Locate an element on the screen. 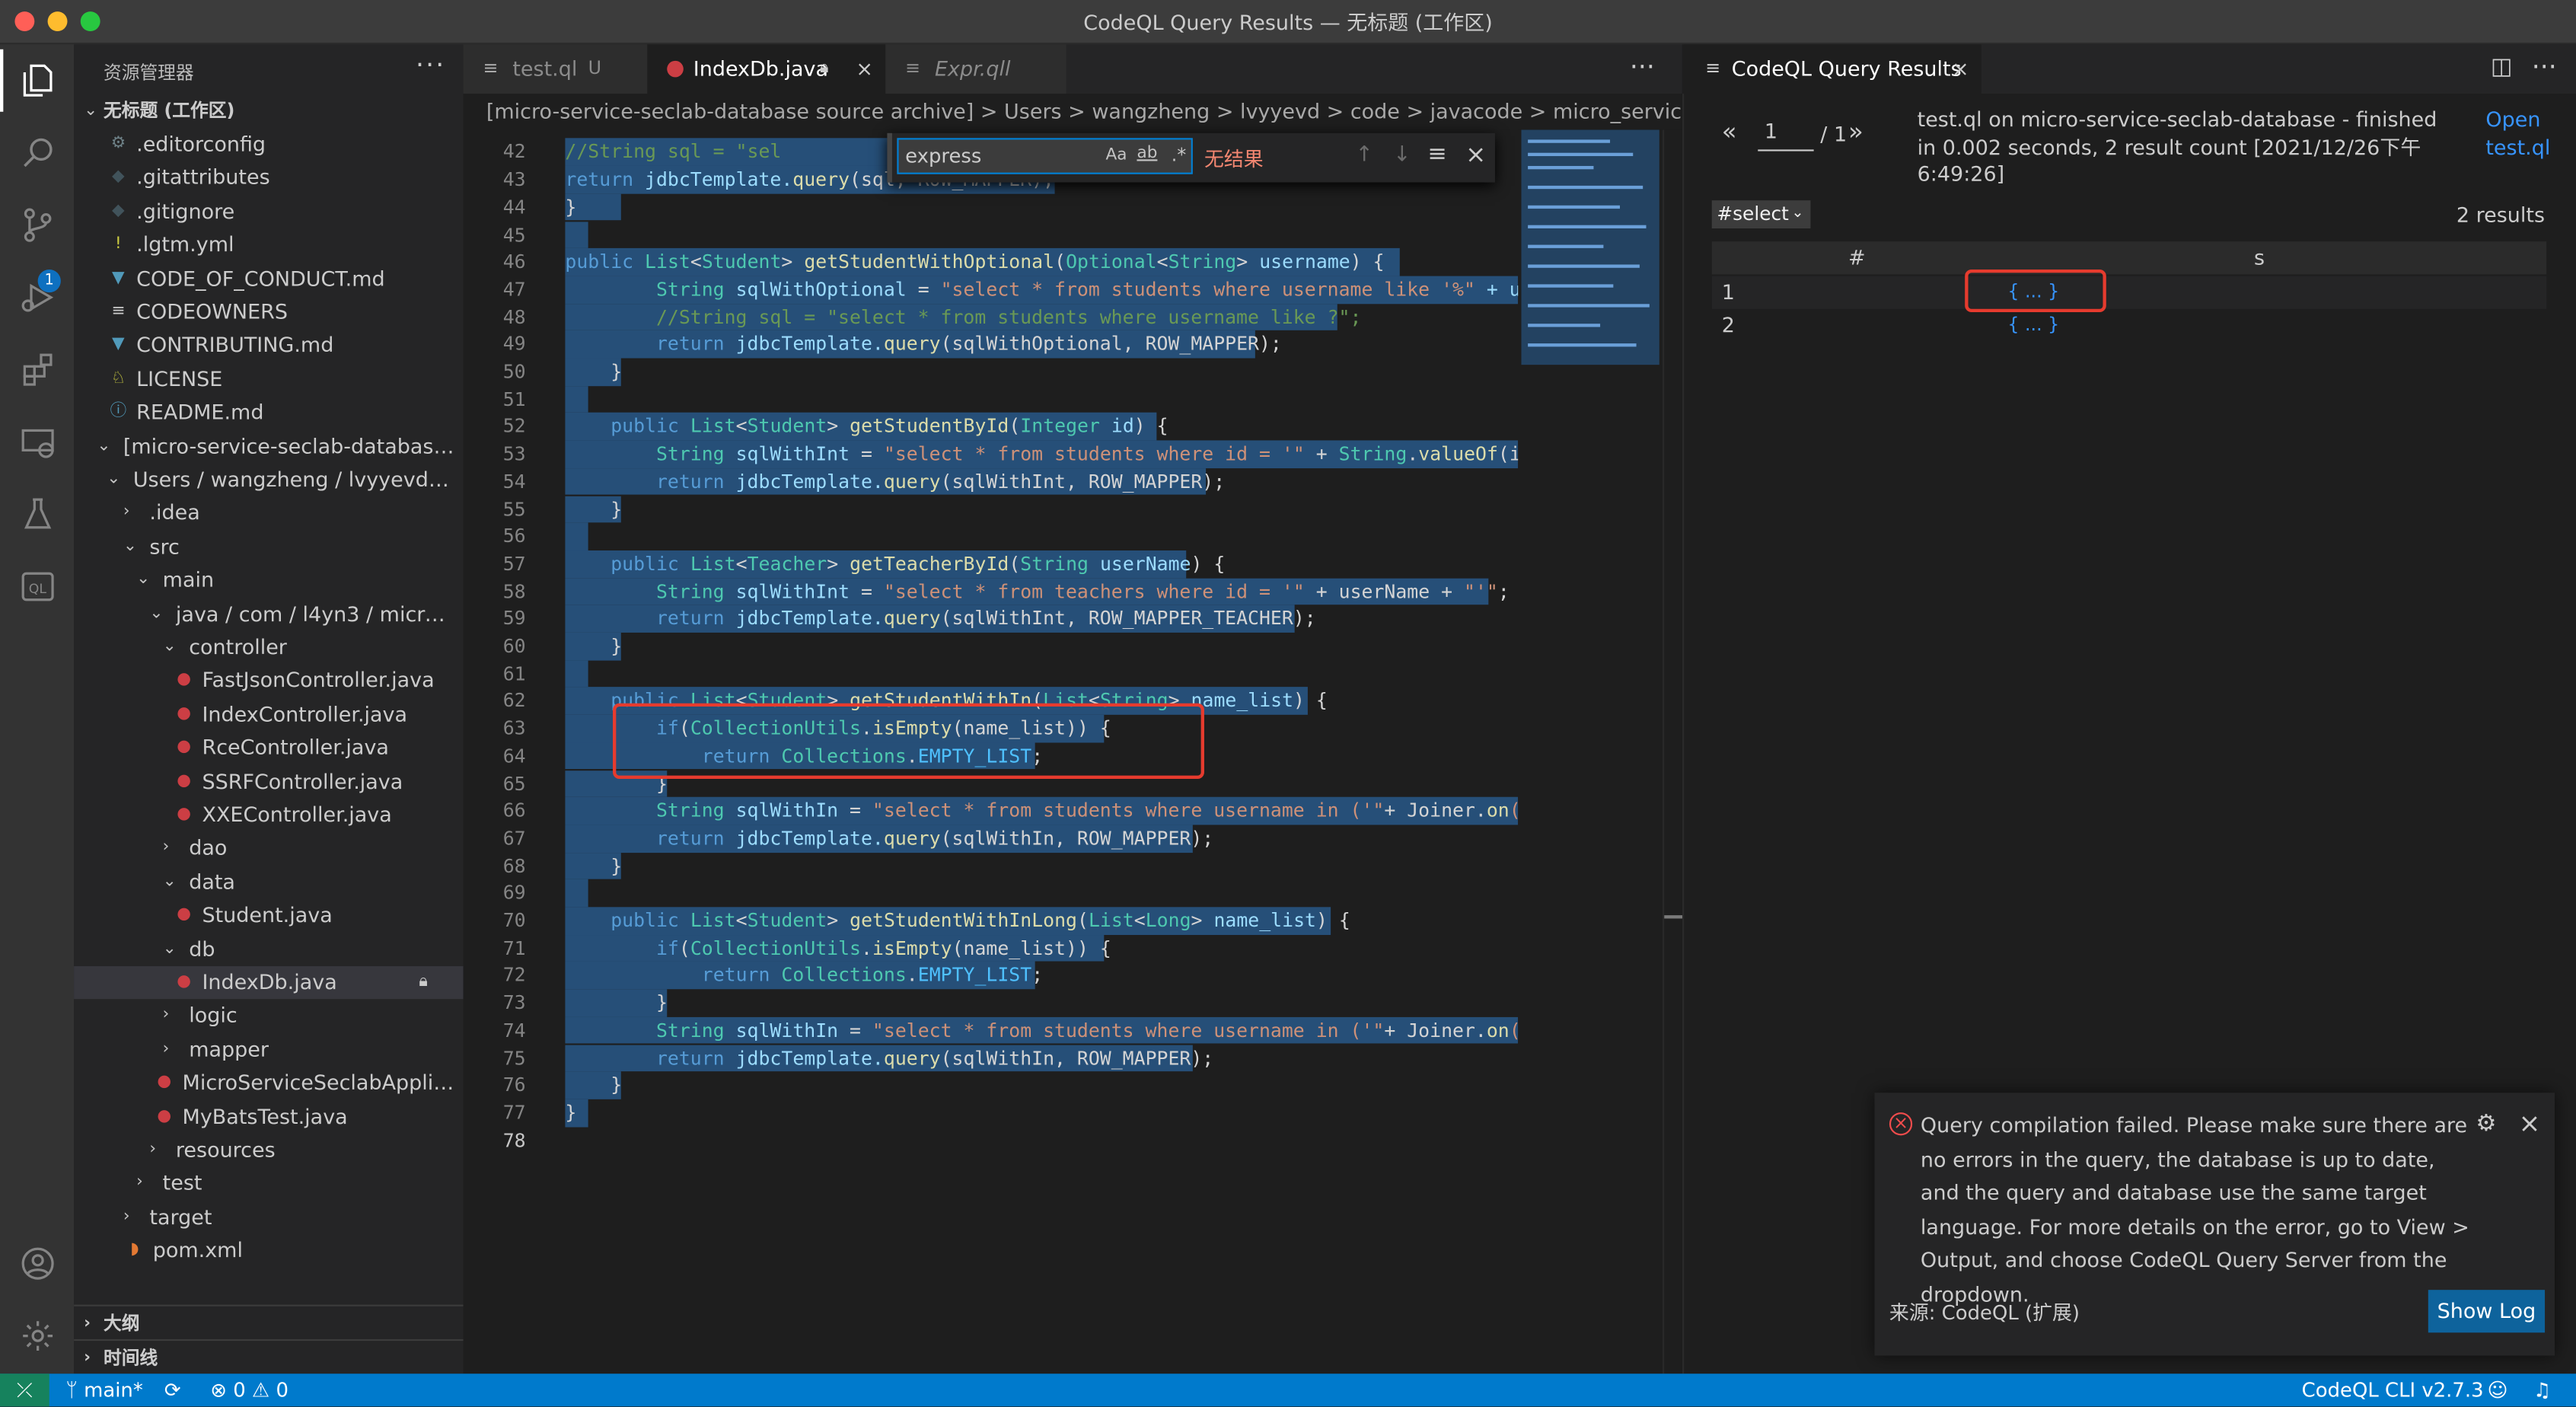  tree-folder: › .idea is located at coordinates (268, 514).